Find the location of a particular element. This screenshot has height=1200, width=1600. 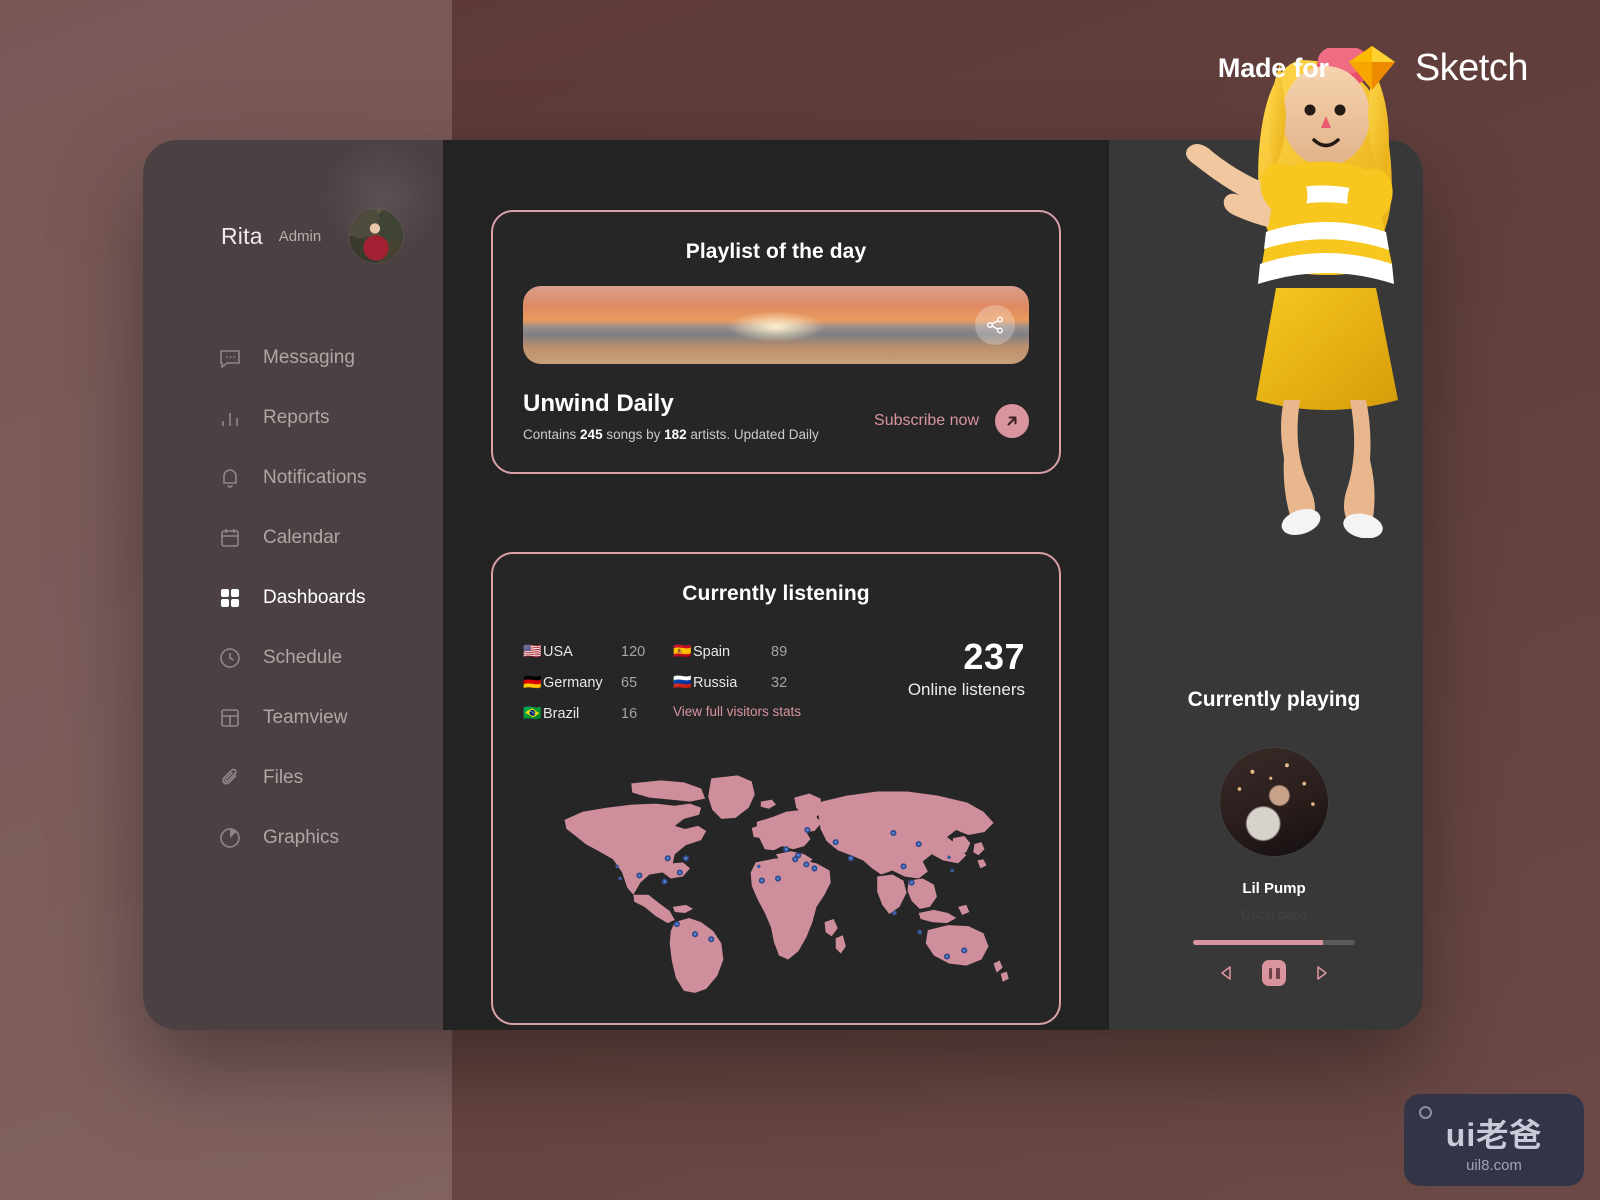

clock-icon is located at coordinates (230, 658).